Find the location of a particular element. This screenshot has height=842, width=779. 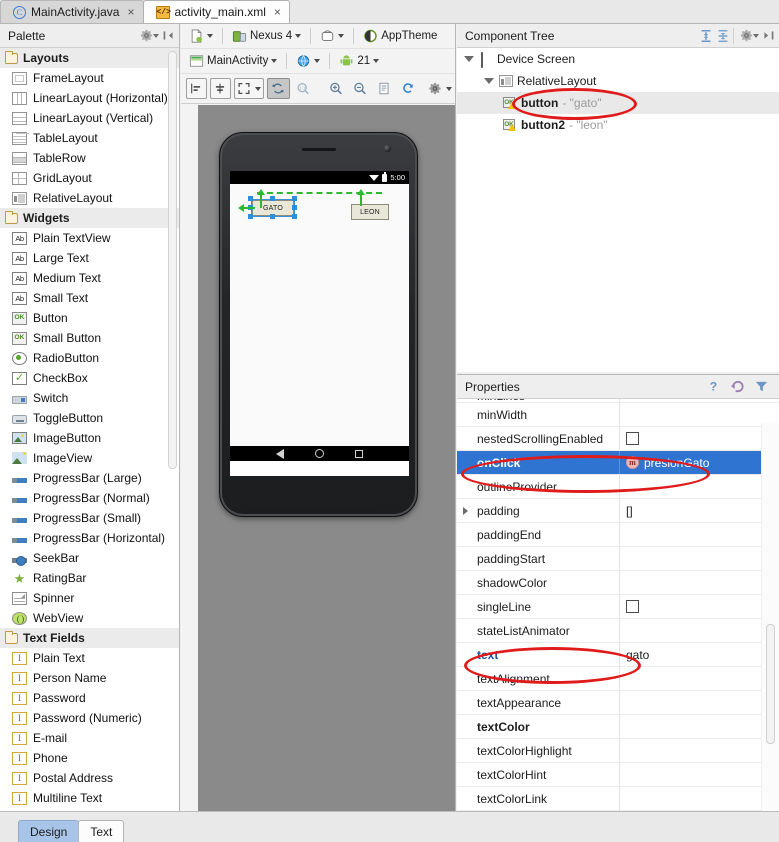

palette-item-tablerow: TableRow is located at coordinates (89, 158).